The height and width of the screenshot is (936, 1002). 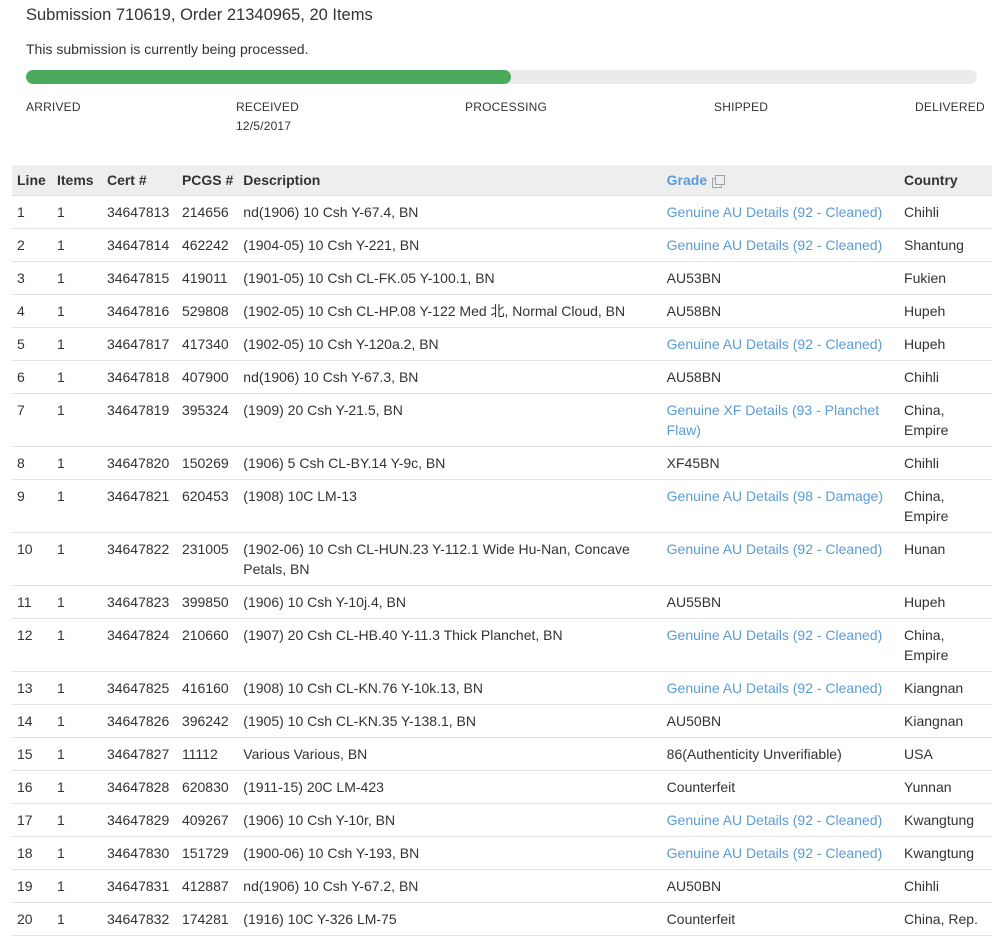 I want to click on grade-link: Genuine AU Details (98 - Damage), so click(x=775, y=496).